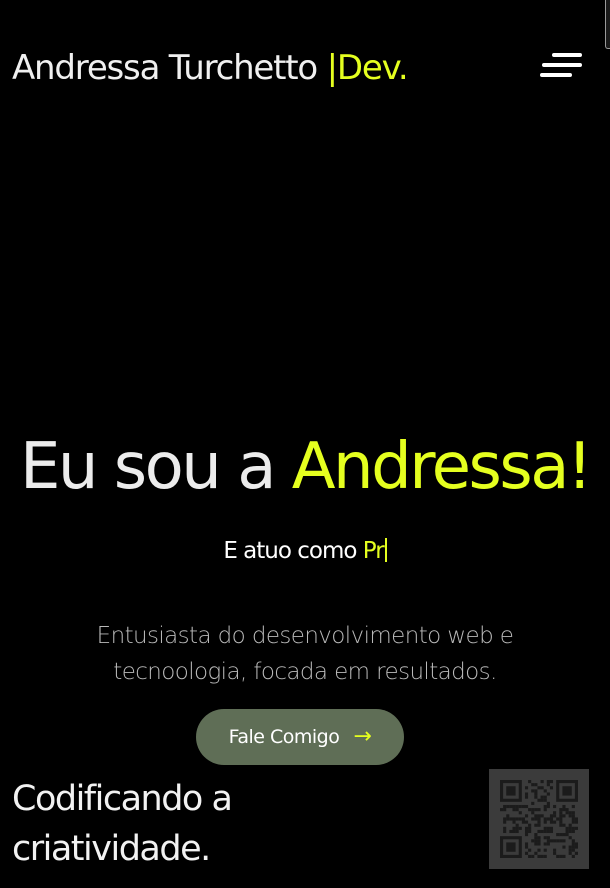 The height and width of the screenshot is (888, 610). Describe the element at coordinates (373, 551) in the screenshot. I see `hero-role-typed: Pr` at that location.